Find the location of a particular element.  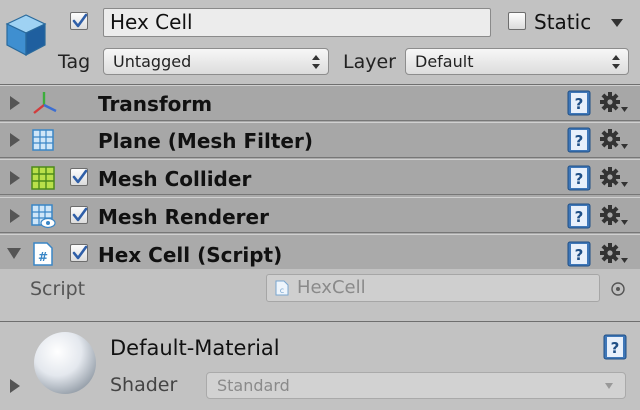

component-title-hex-cell-script: Hex Cell (Script) is located at coordinates (190, 255).